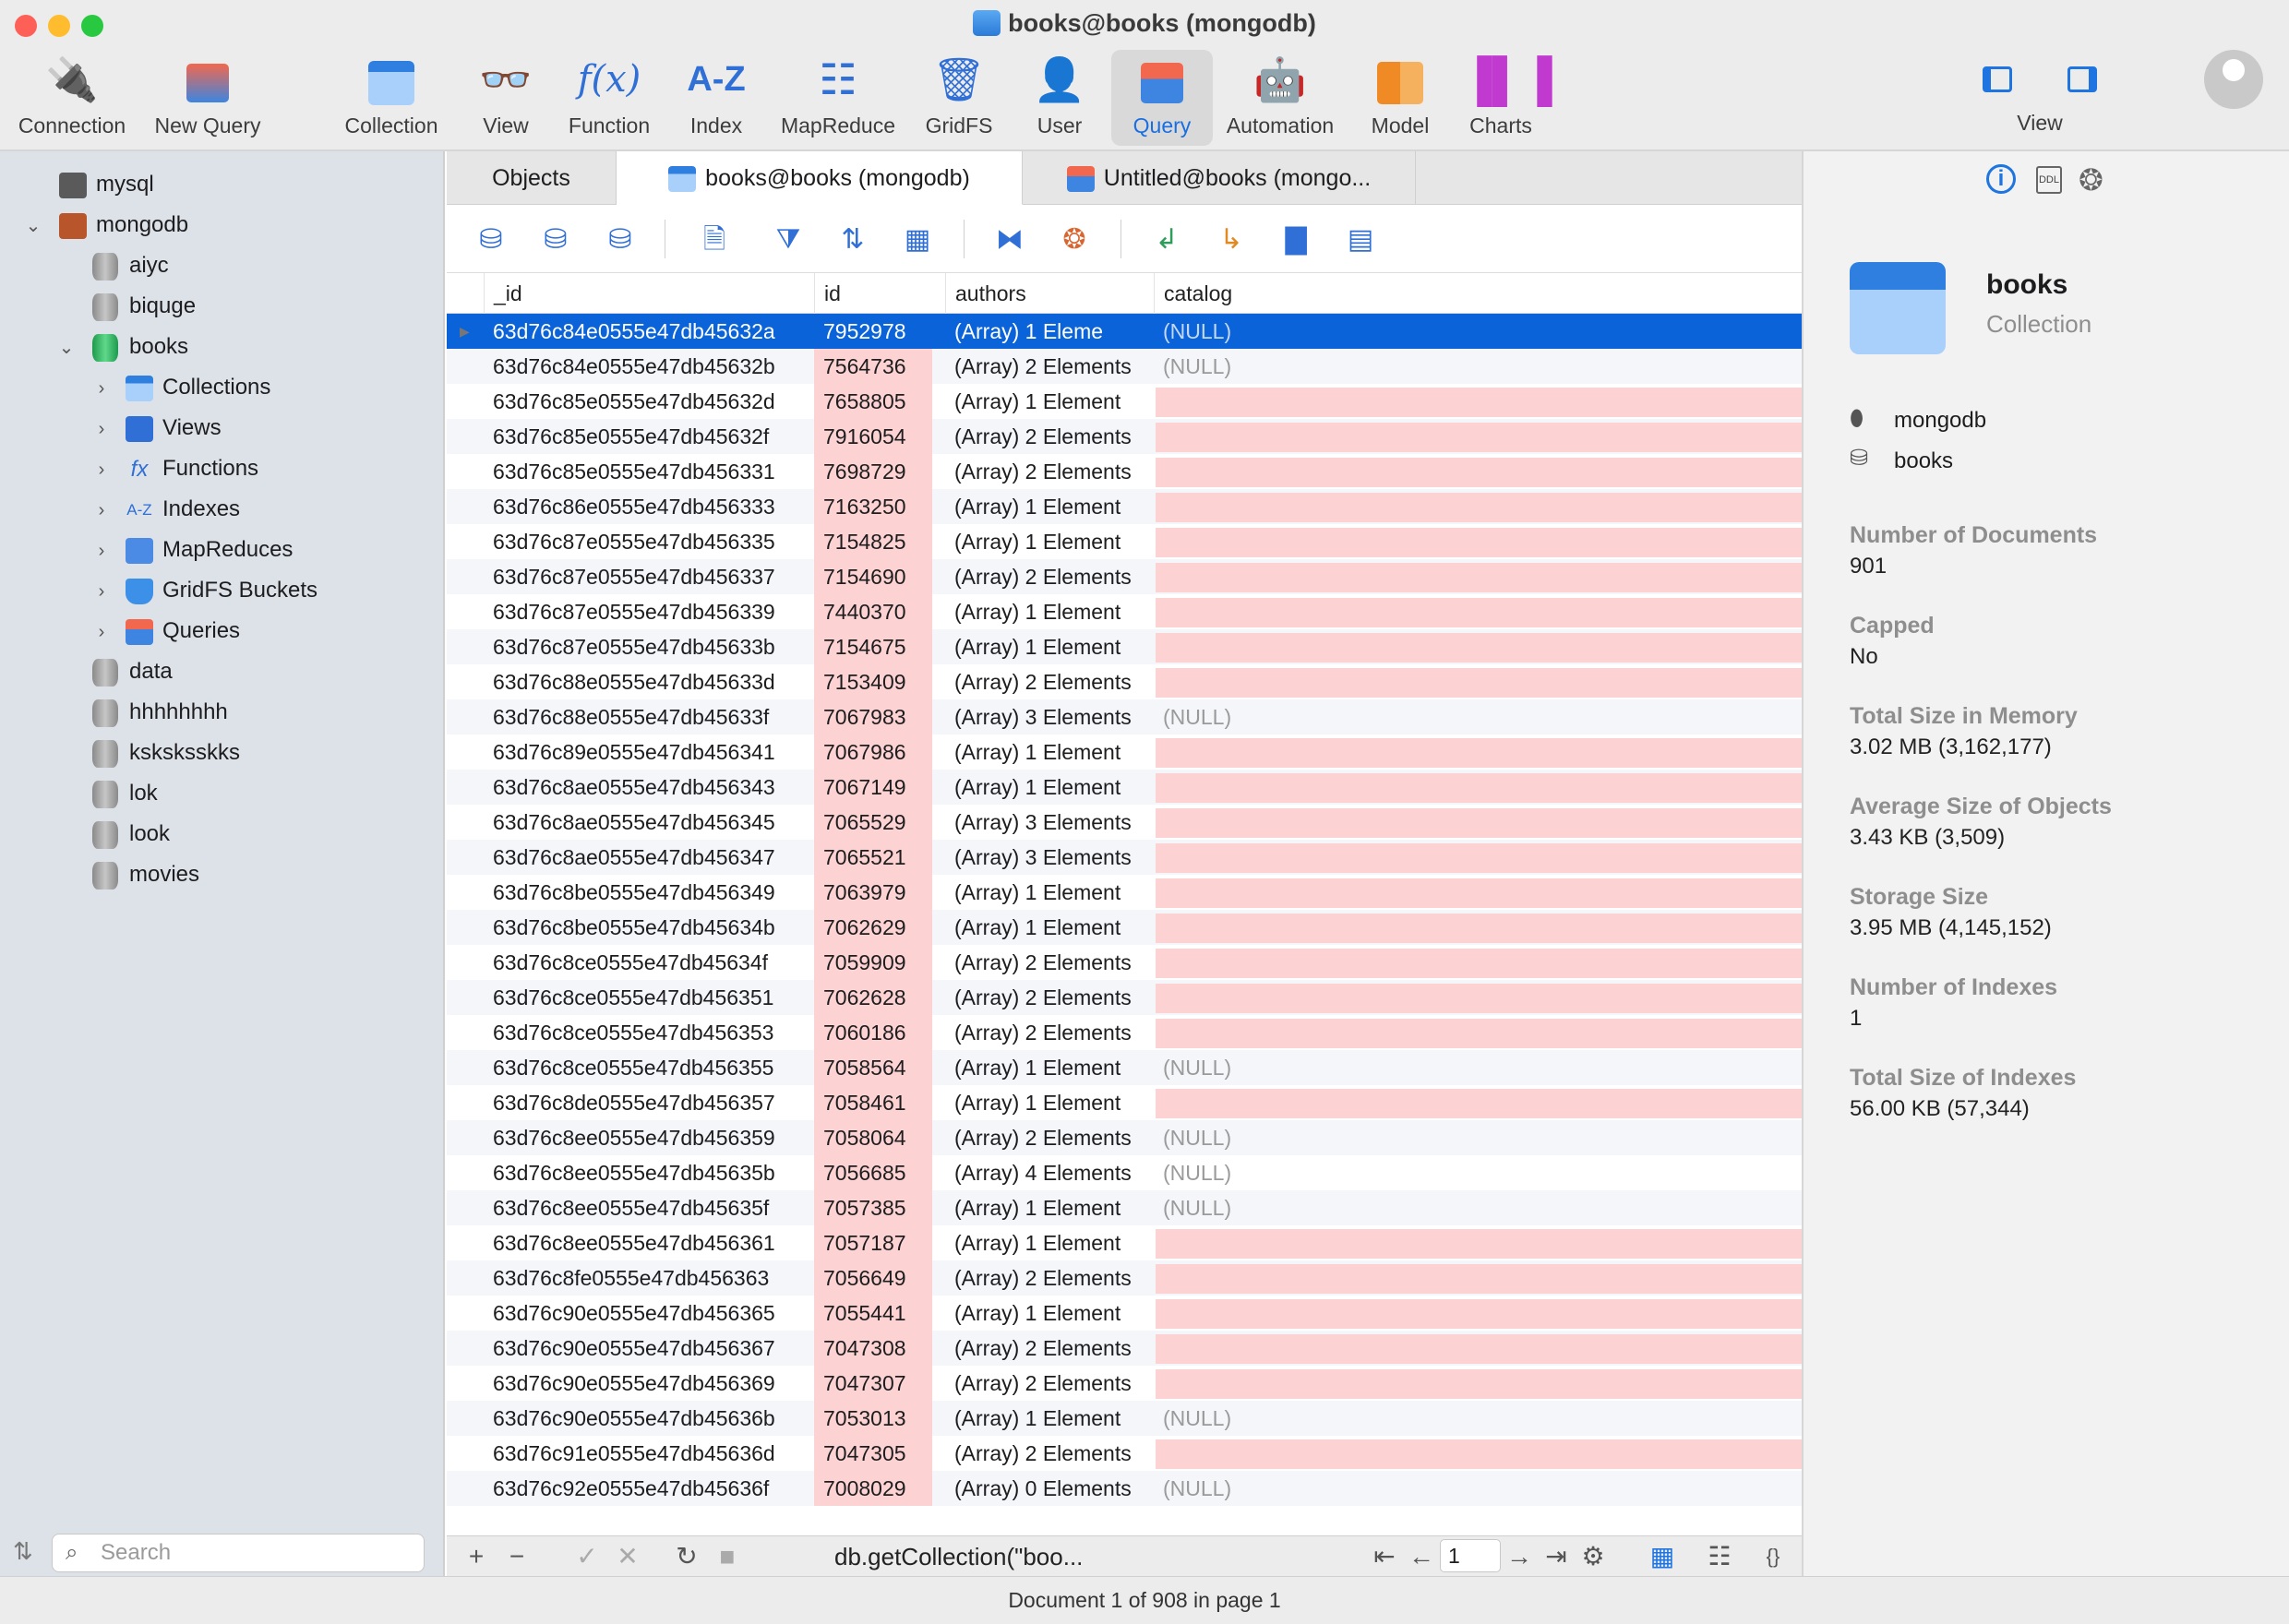 This screenshot has height=1624, width=2289. I want to click on chevron-down-icon: ⌄, so click(66, 348).